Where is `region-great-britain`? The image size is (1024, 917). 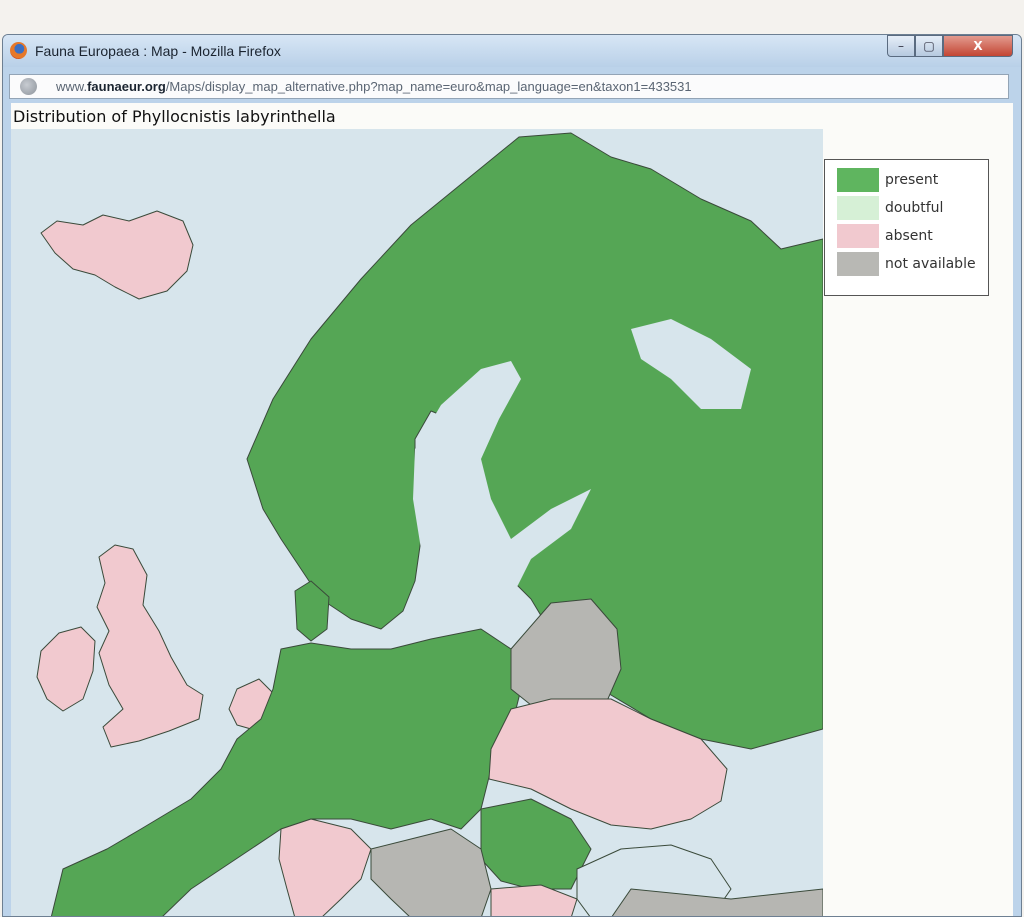
region-great-britain is located at coordinates (150, 646).